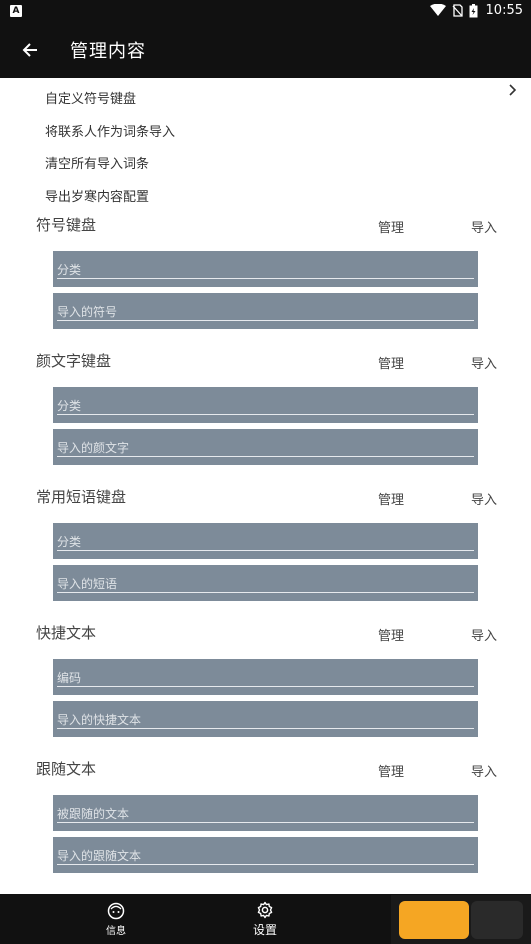  I want to click on face-icon, so click(116, 910).